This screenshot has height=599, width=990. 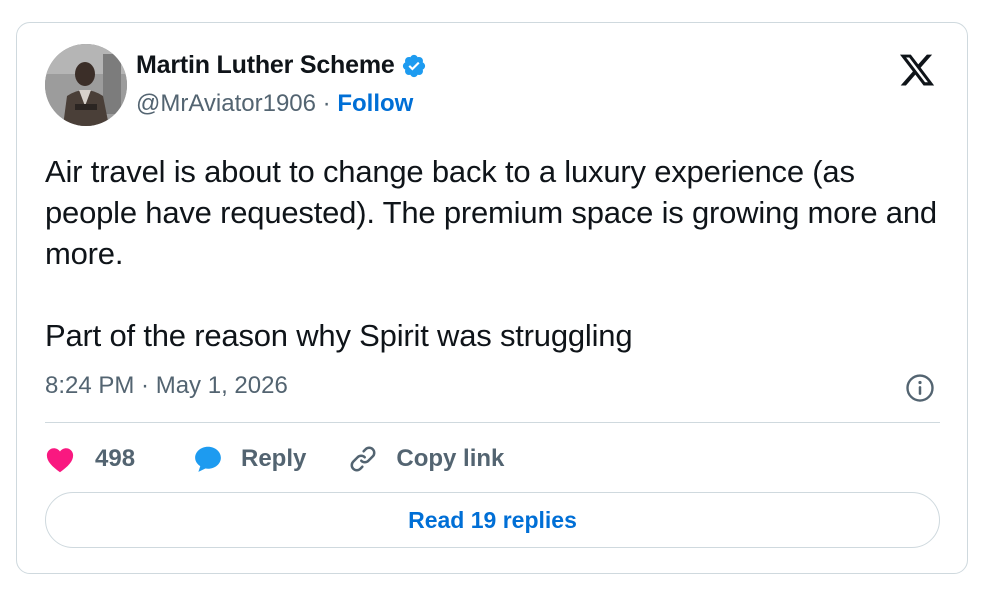 What do you see at coordinates (413, 65) in the screenshot?
I see `verified-badge-icon` at bounding box center [413, 65].